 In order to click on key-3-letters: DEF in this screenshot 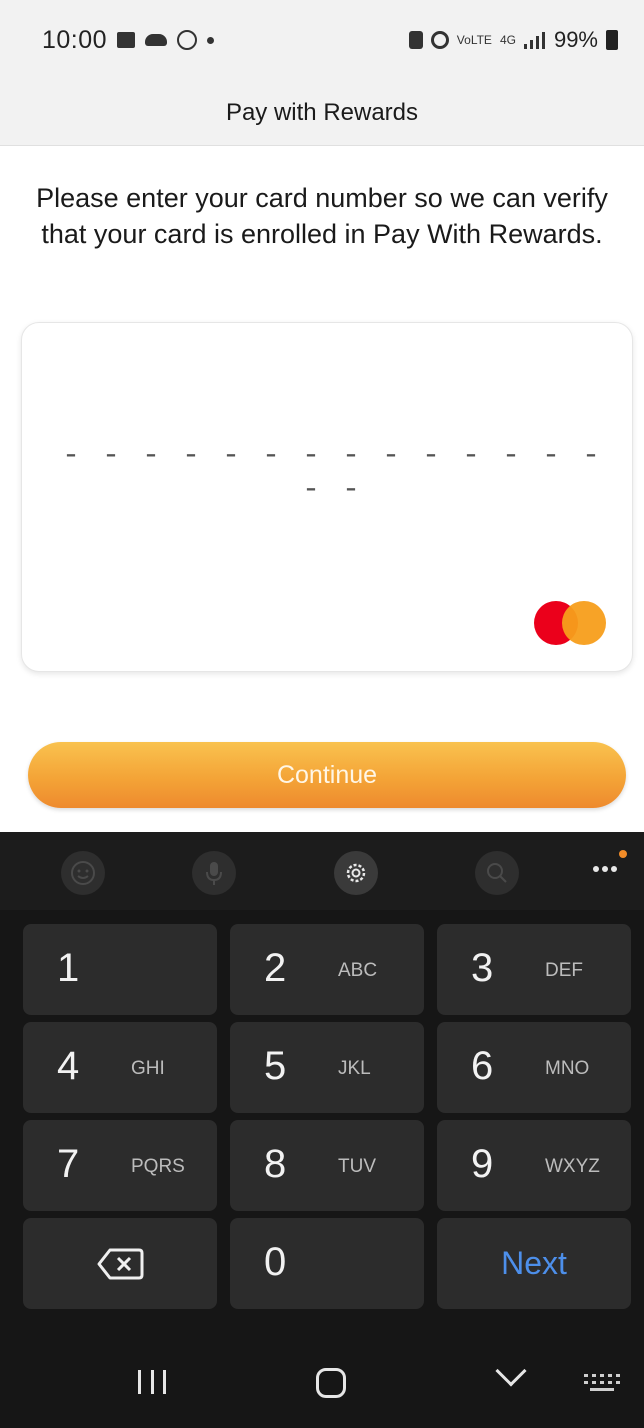, I will do `click(564, 970)`.